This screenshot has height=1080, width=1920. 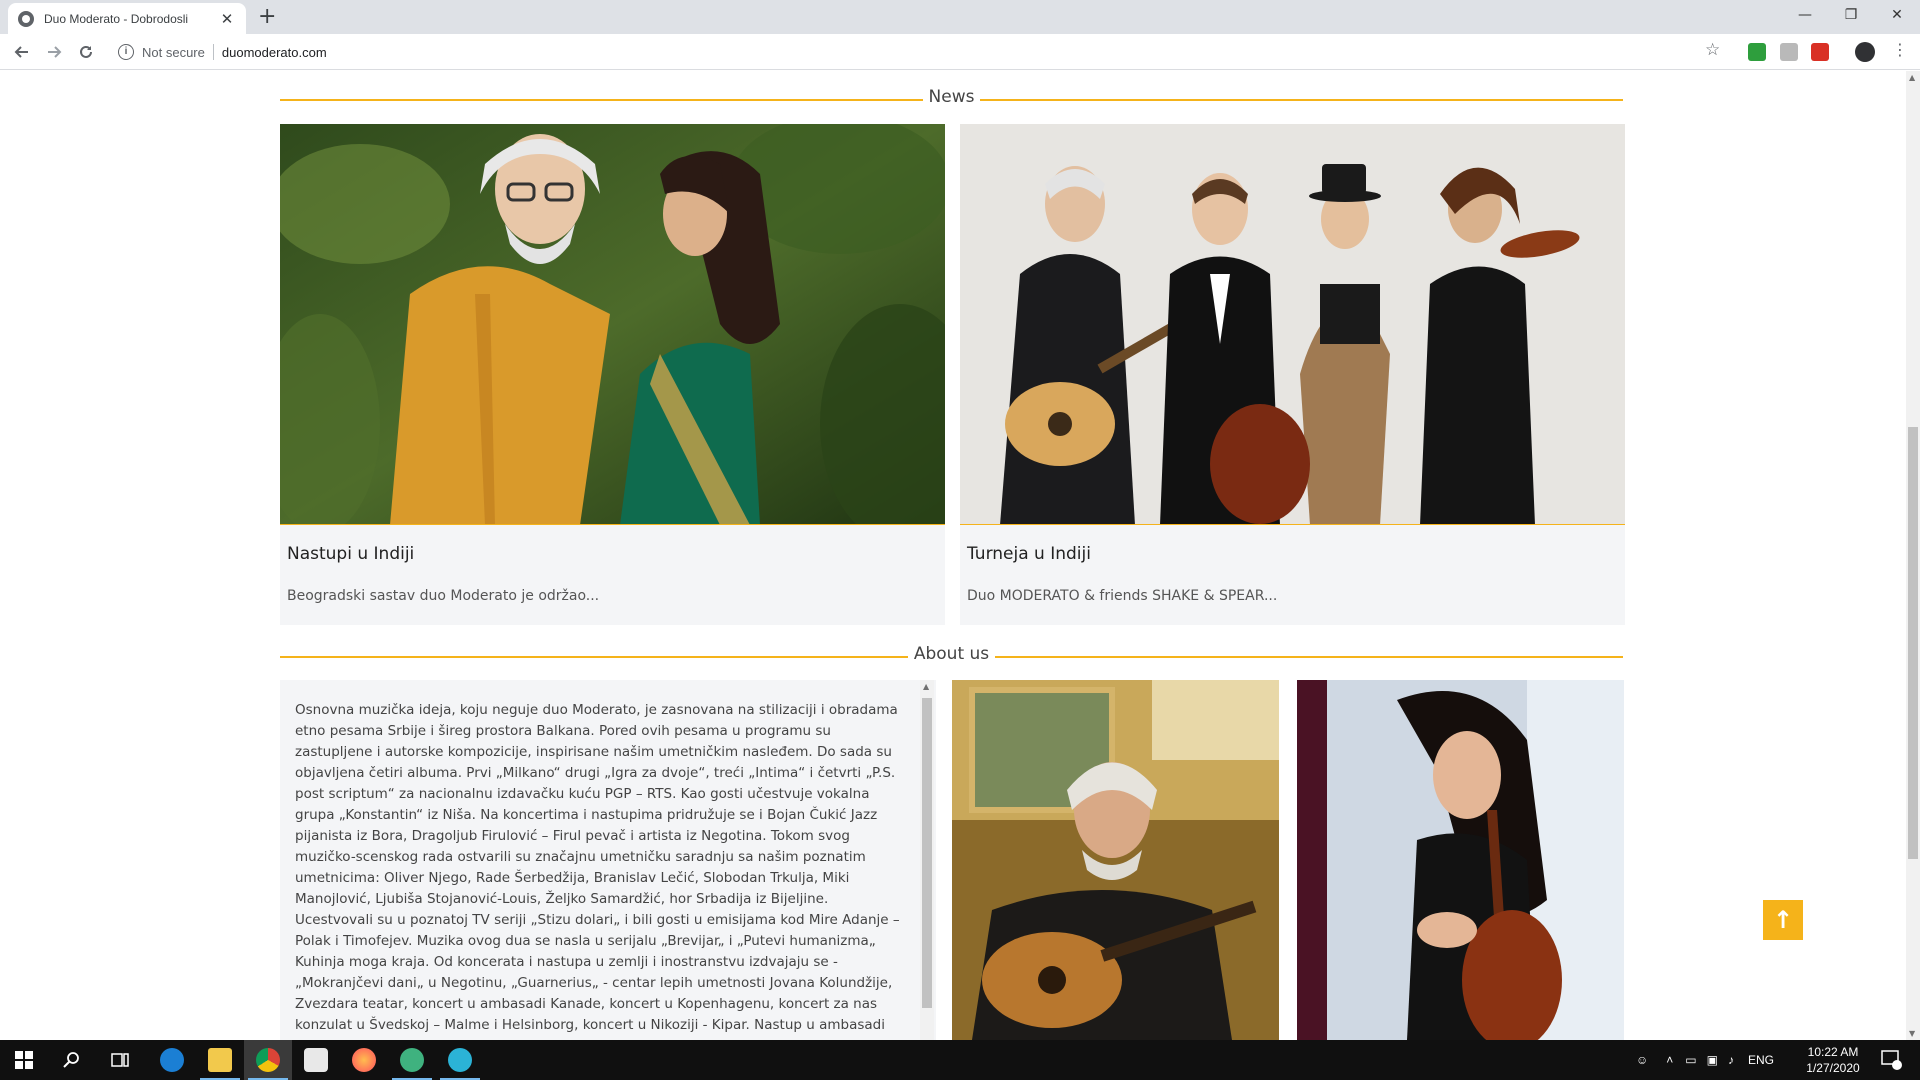 I want to click on extension-red-icon, so click(x=1820, y=52).